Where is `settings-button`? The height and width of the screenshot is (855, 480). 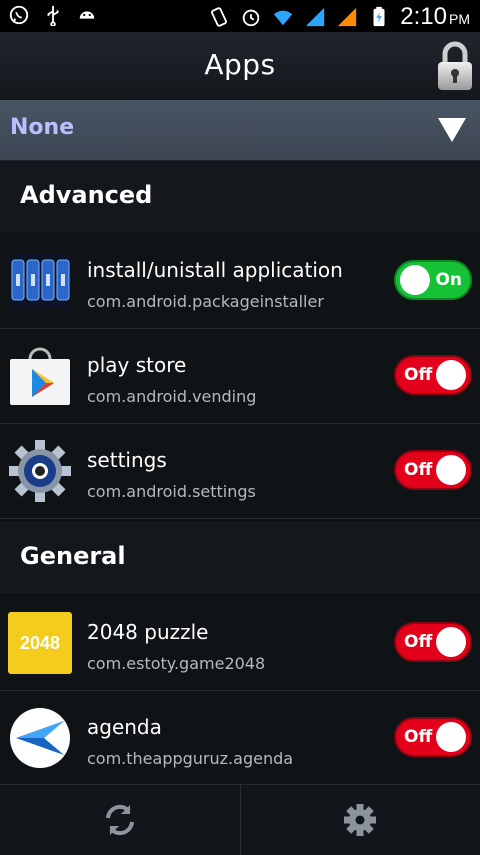
settings-button is located at coordinates (360, 820).